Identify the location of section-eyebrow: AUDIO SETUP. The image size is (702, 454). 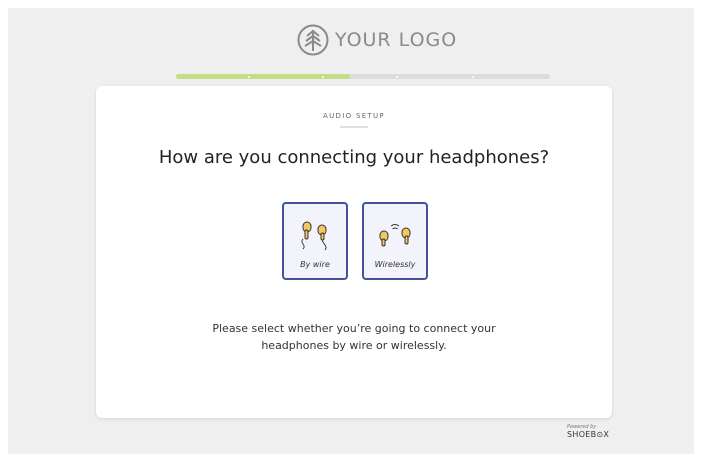
(354, 116).